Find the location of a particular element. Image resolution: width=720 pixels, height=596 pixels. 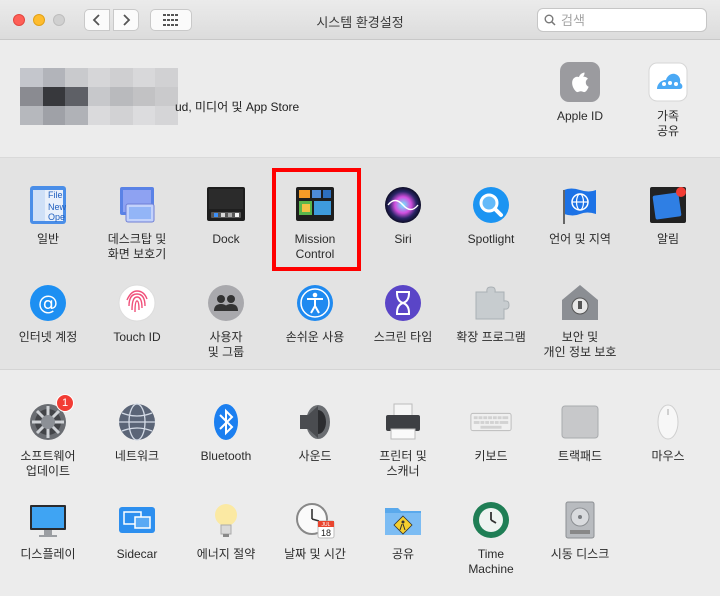

pane-keyboard: 키보드 is located at coordinates (491, 432).